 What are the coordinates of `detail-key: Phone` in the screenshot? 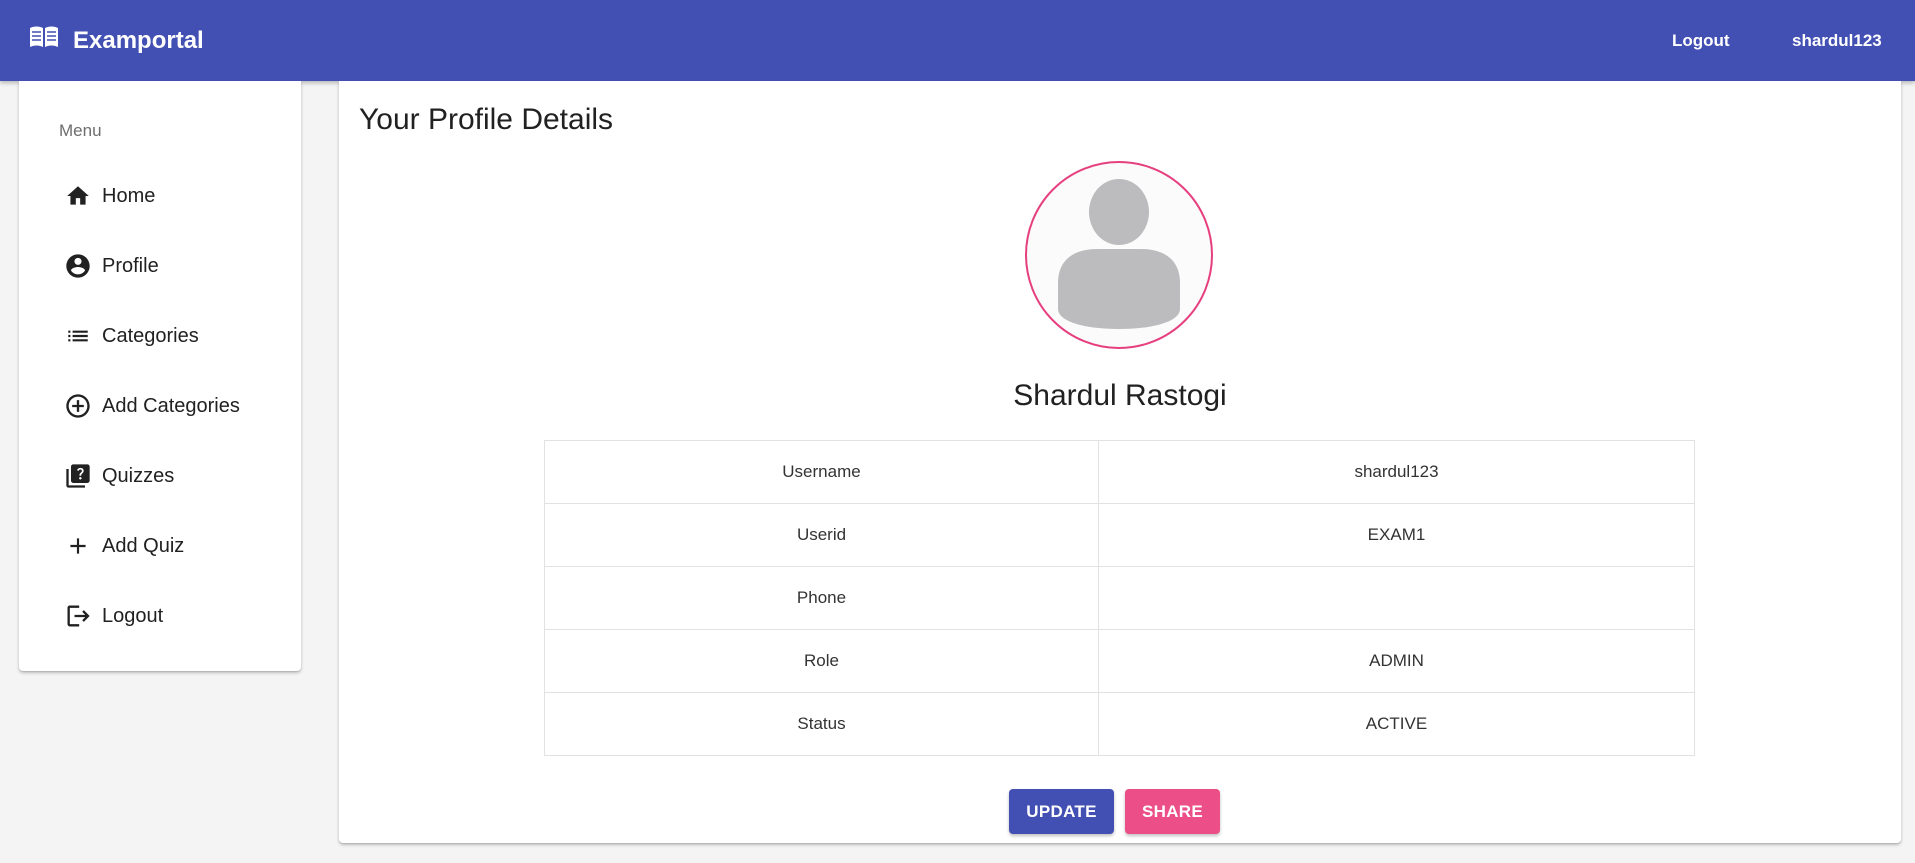 It's located at (821, 598).